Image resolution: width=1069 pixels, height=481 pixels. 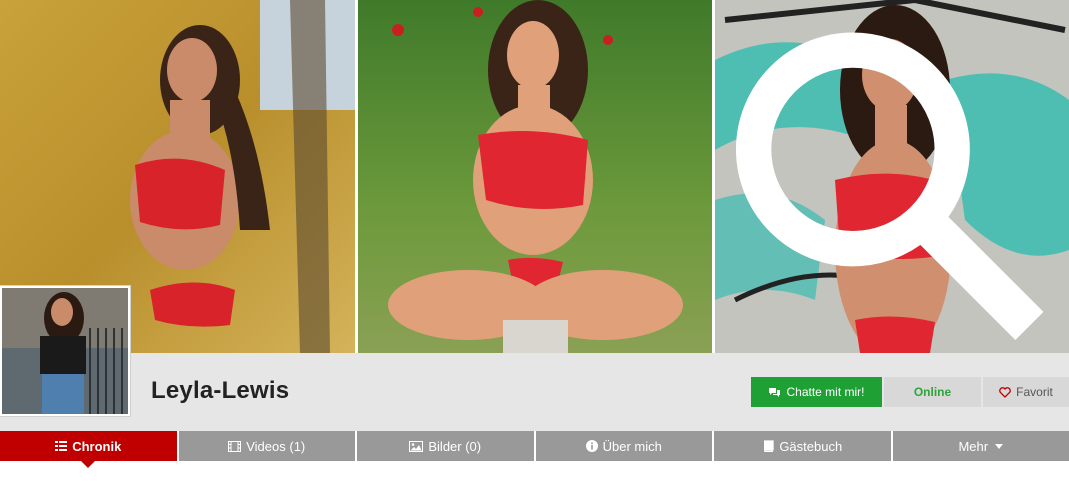 What do you see at coordinates (591, 446) in the screenshot?
I see `info-icon` at bounding box center [591, 446].